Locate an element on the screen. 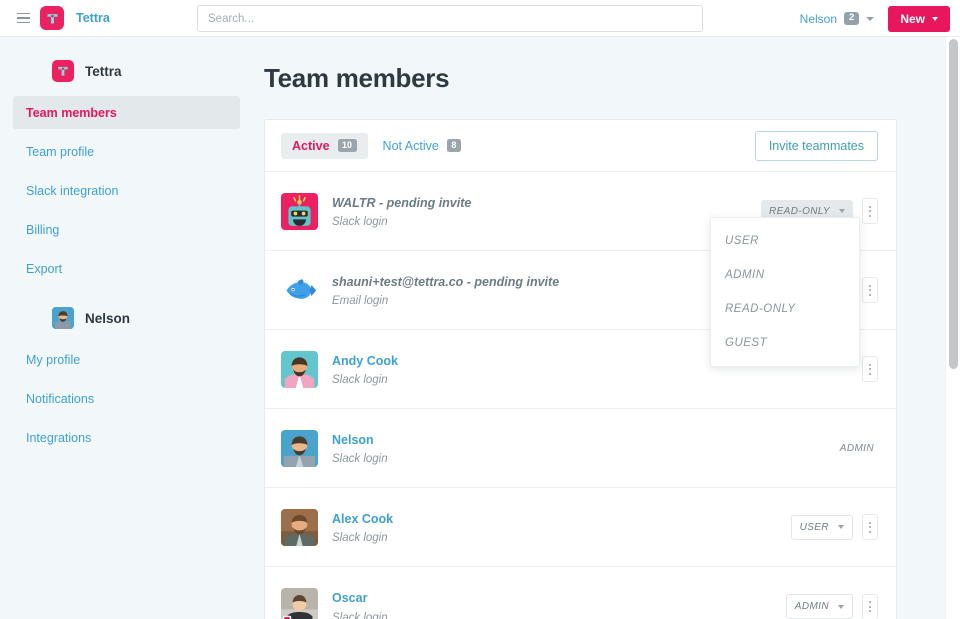 This screenshot has height=619, width=960. avatar-alex-photo is located at coordinates (299, 527).